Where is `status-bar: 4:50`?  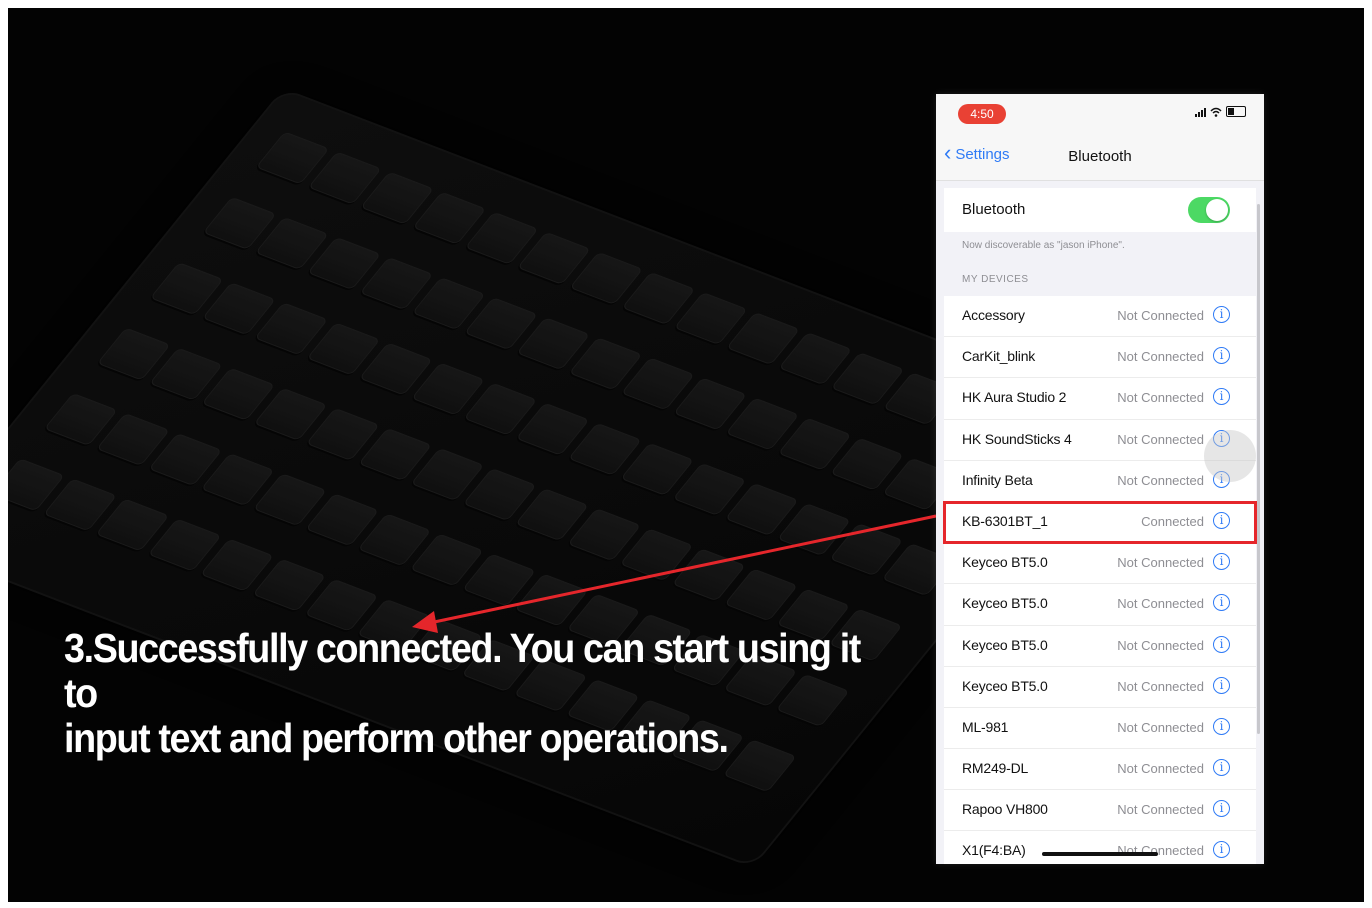
status-bar: 4:50 is located at coordinates (1100, 114).